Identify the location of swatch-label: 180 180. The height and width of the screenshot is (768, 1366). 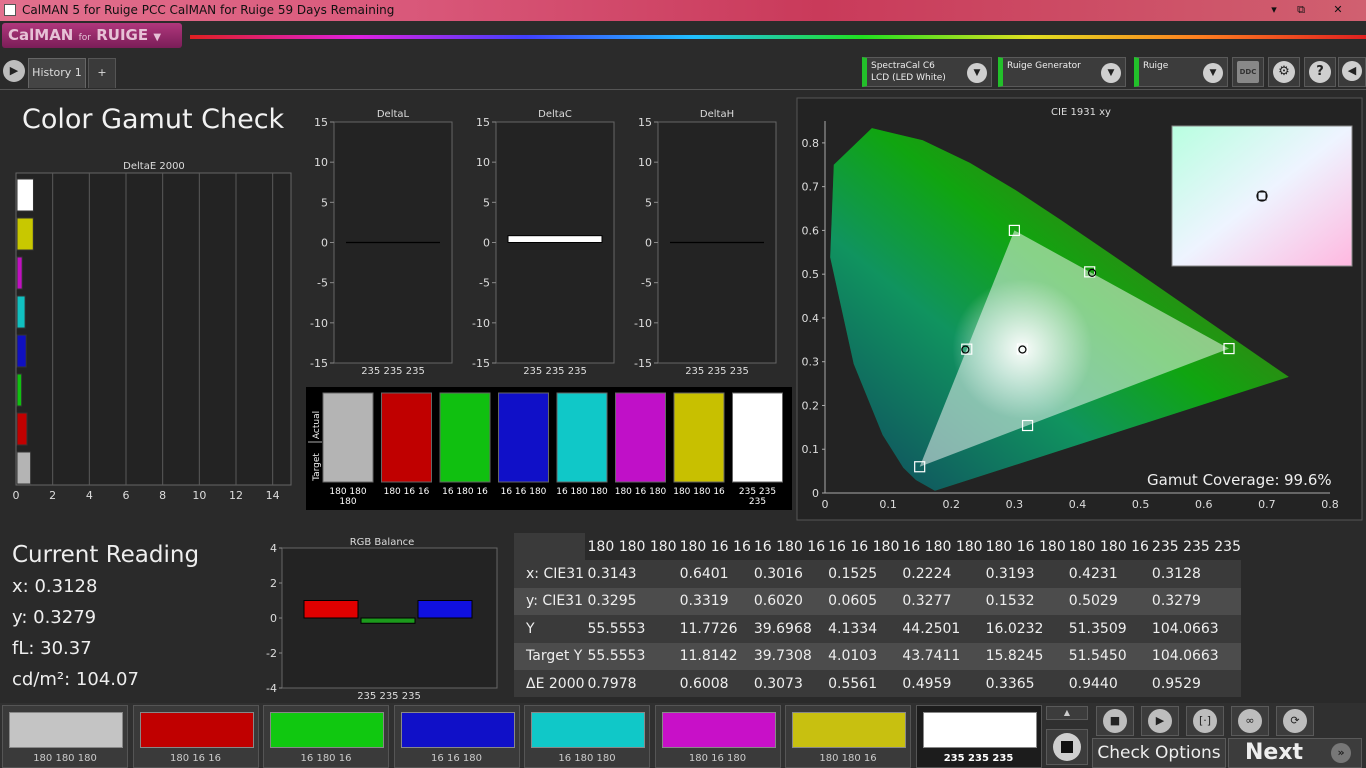
(347, 492).